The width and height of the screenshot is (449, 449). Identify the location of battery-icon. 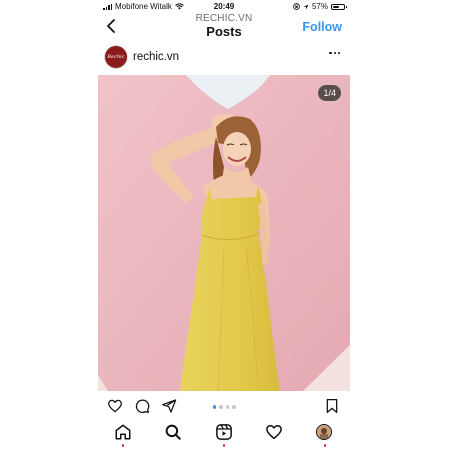
(339, 6).